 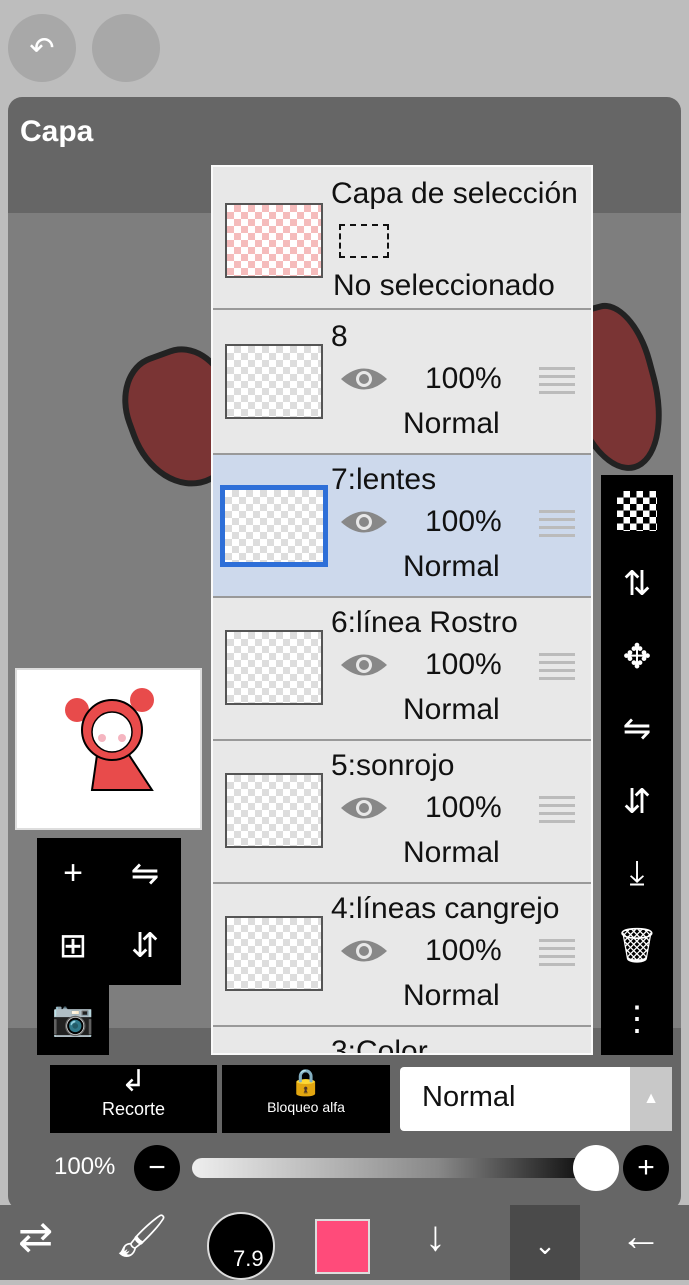 I want to click on layer-name: 3:Color, so click(x=379, y=1045).